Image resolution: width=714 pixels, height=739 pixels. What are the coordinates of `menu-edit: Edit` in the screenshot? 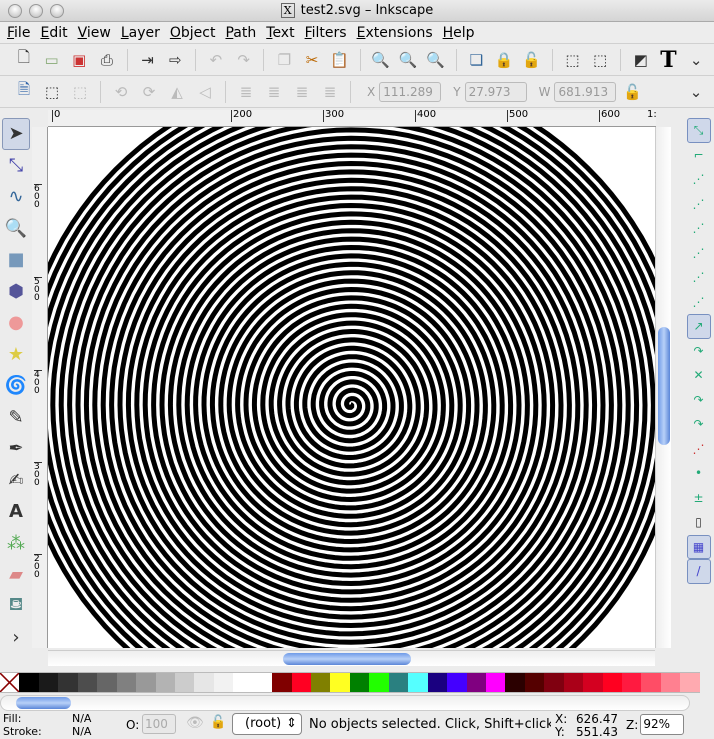 It's located at (55, 32).